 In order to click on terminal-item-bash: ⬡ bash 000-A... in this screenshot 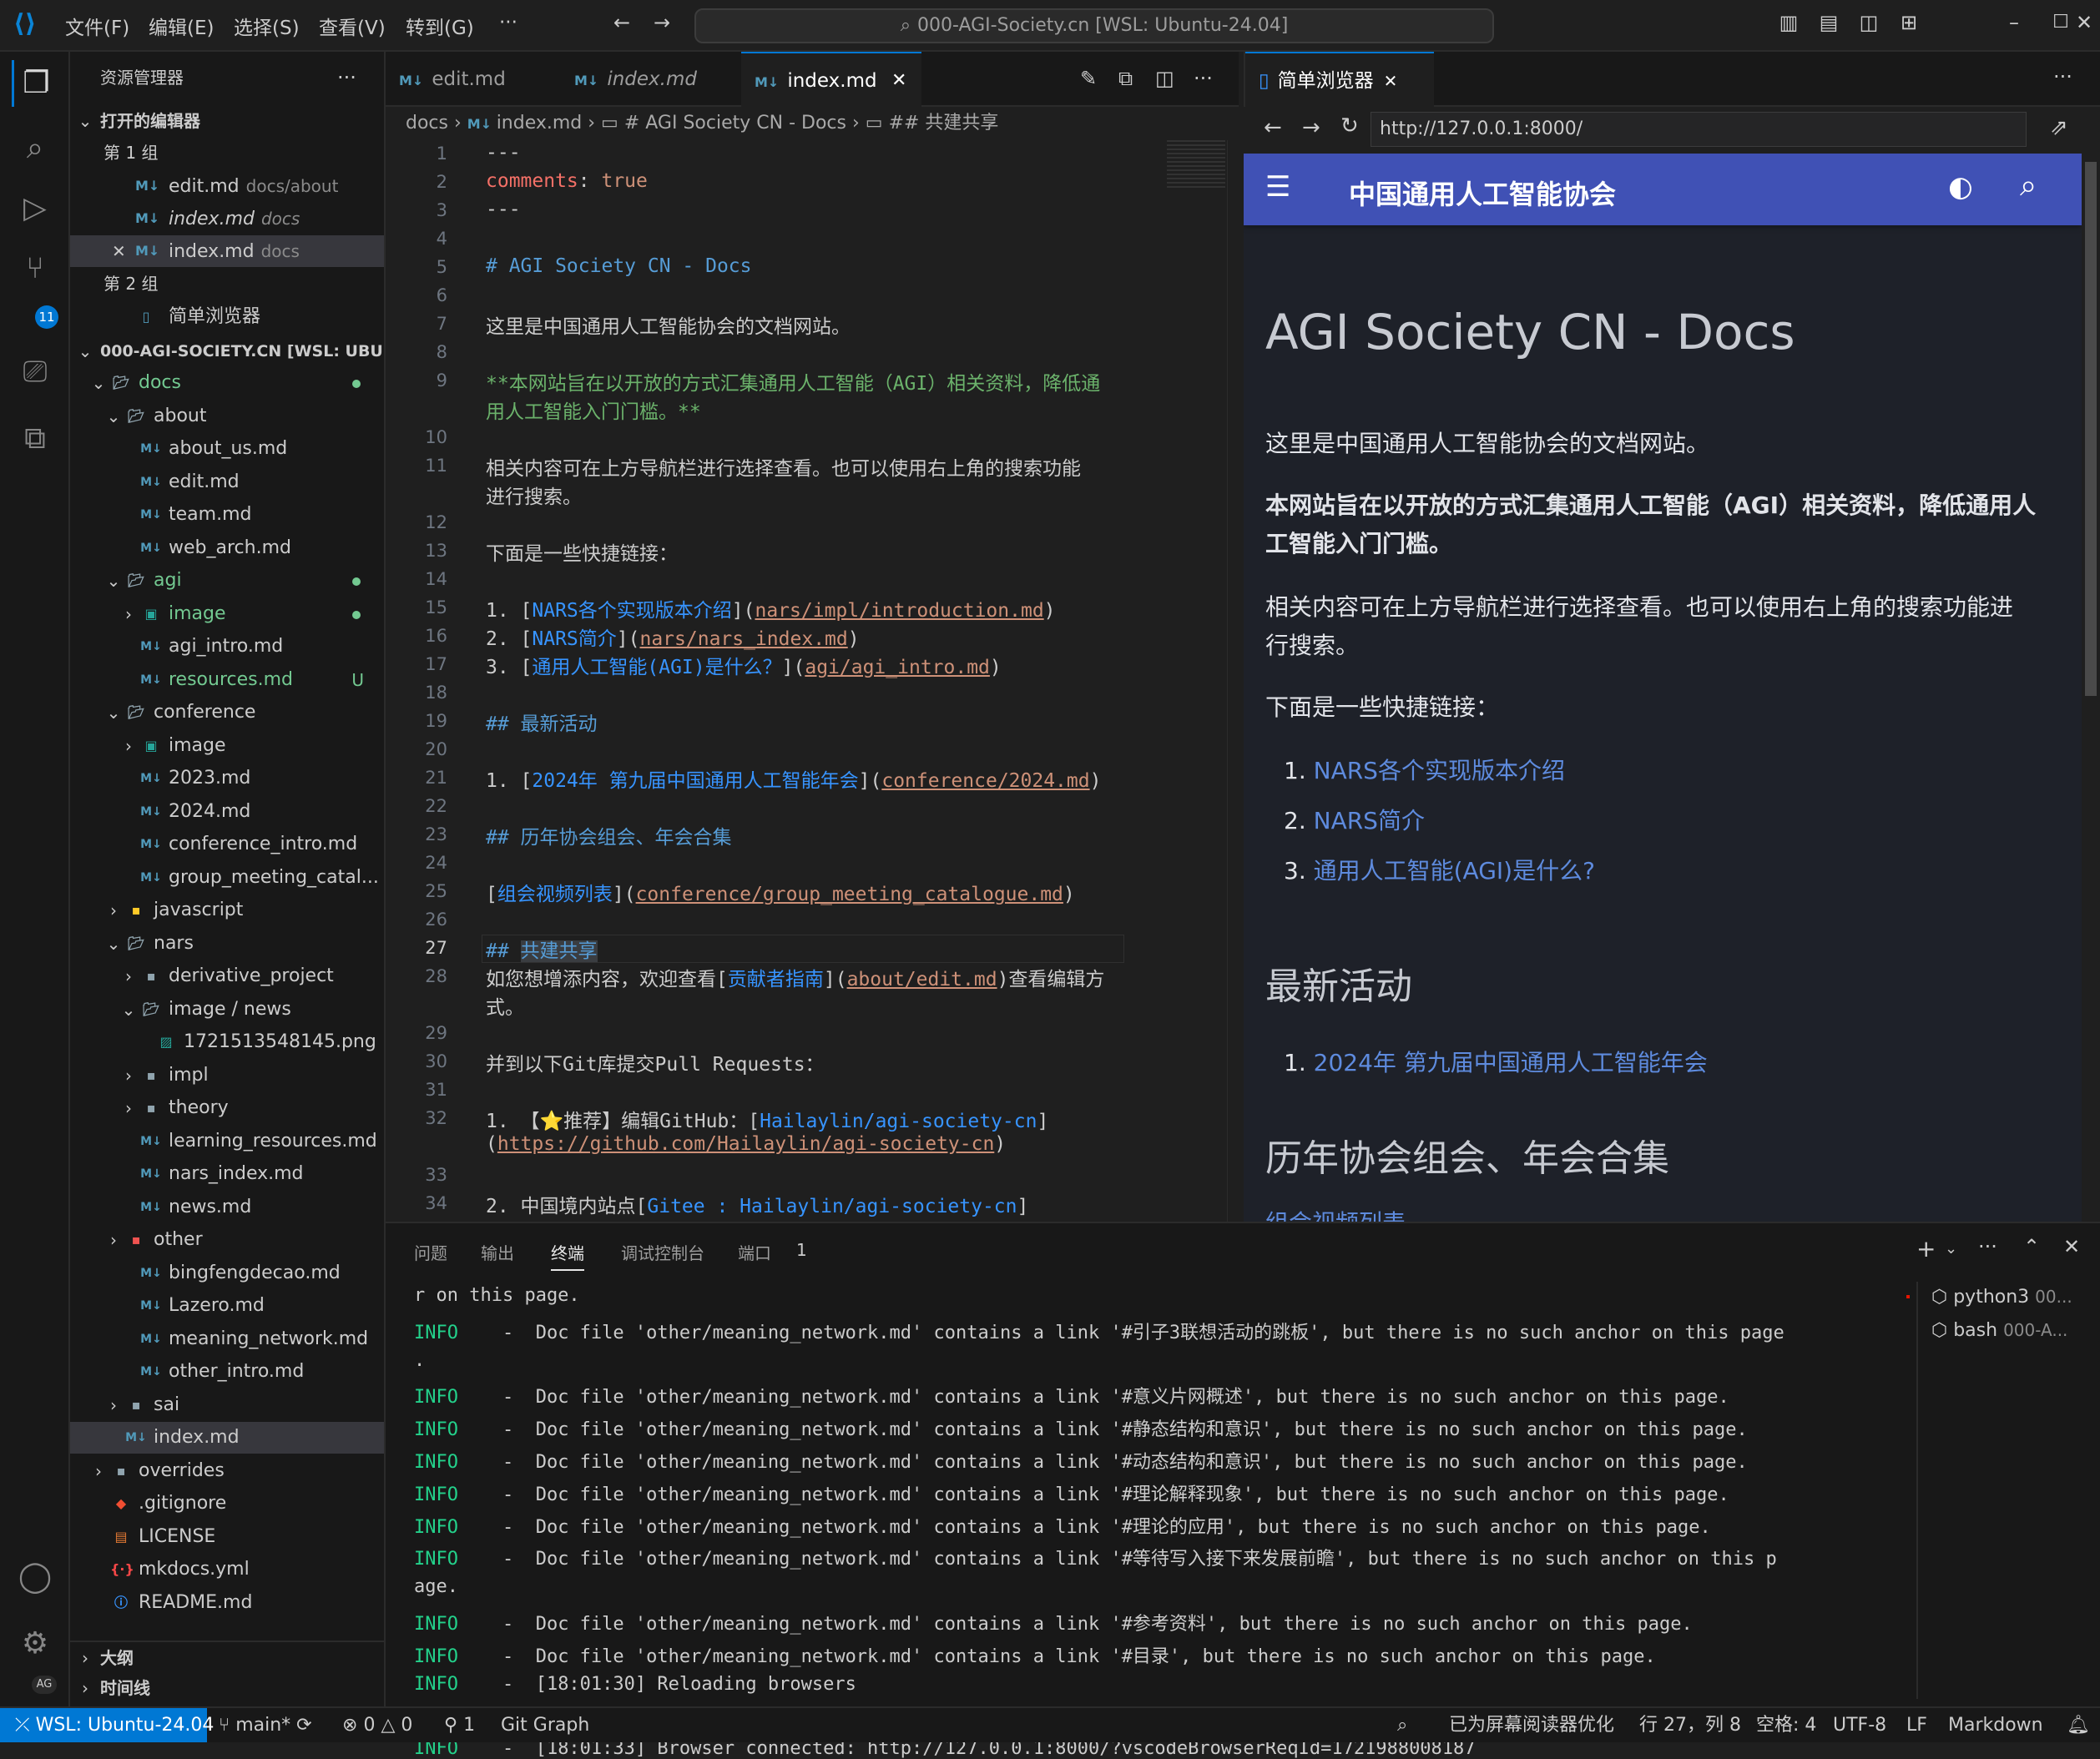, I will do `click(1999, 1331)`.